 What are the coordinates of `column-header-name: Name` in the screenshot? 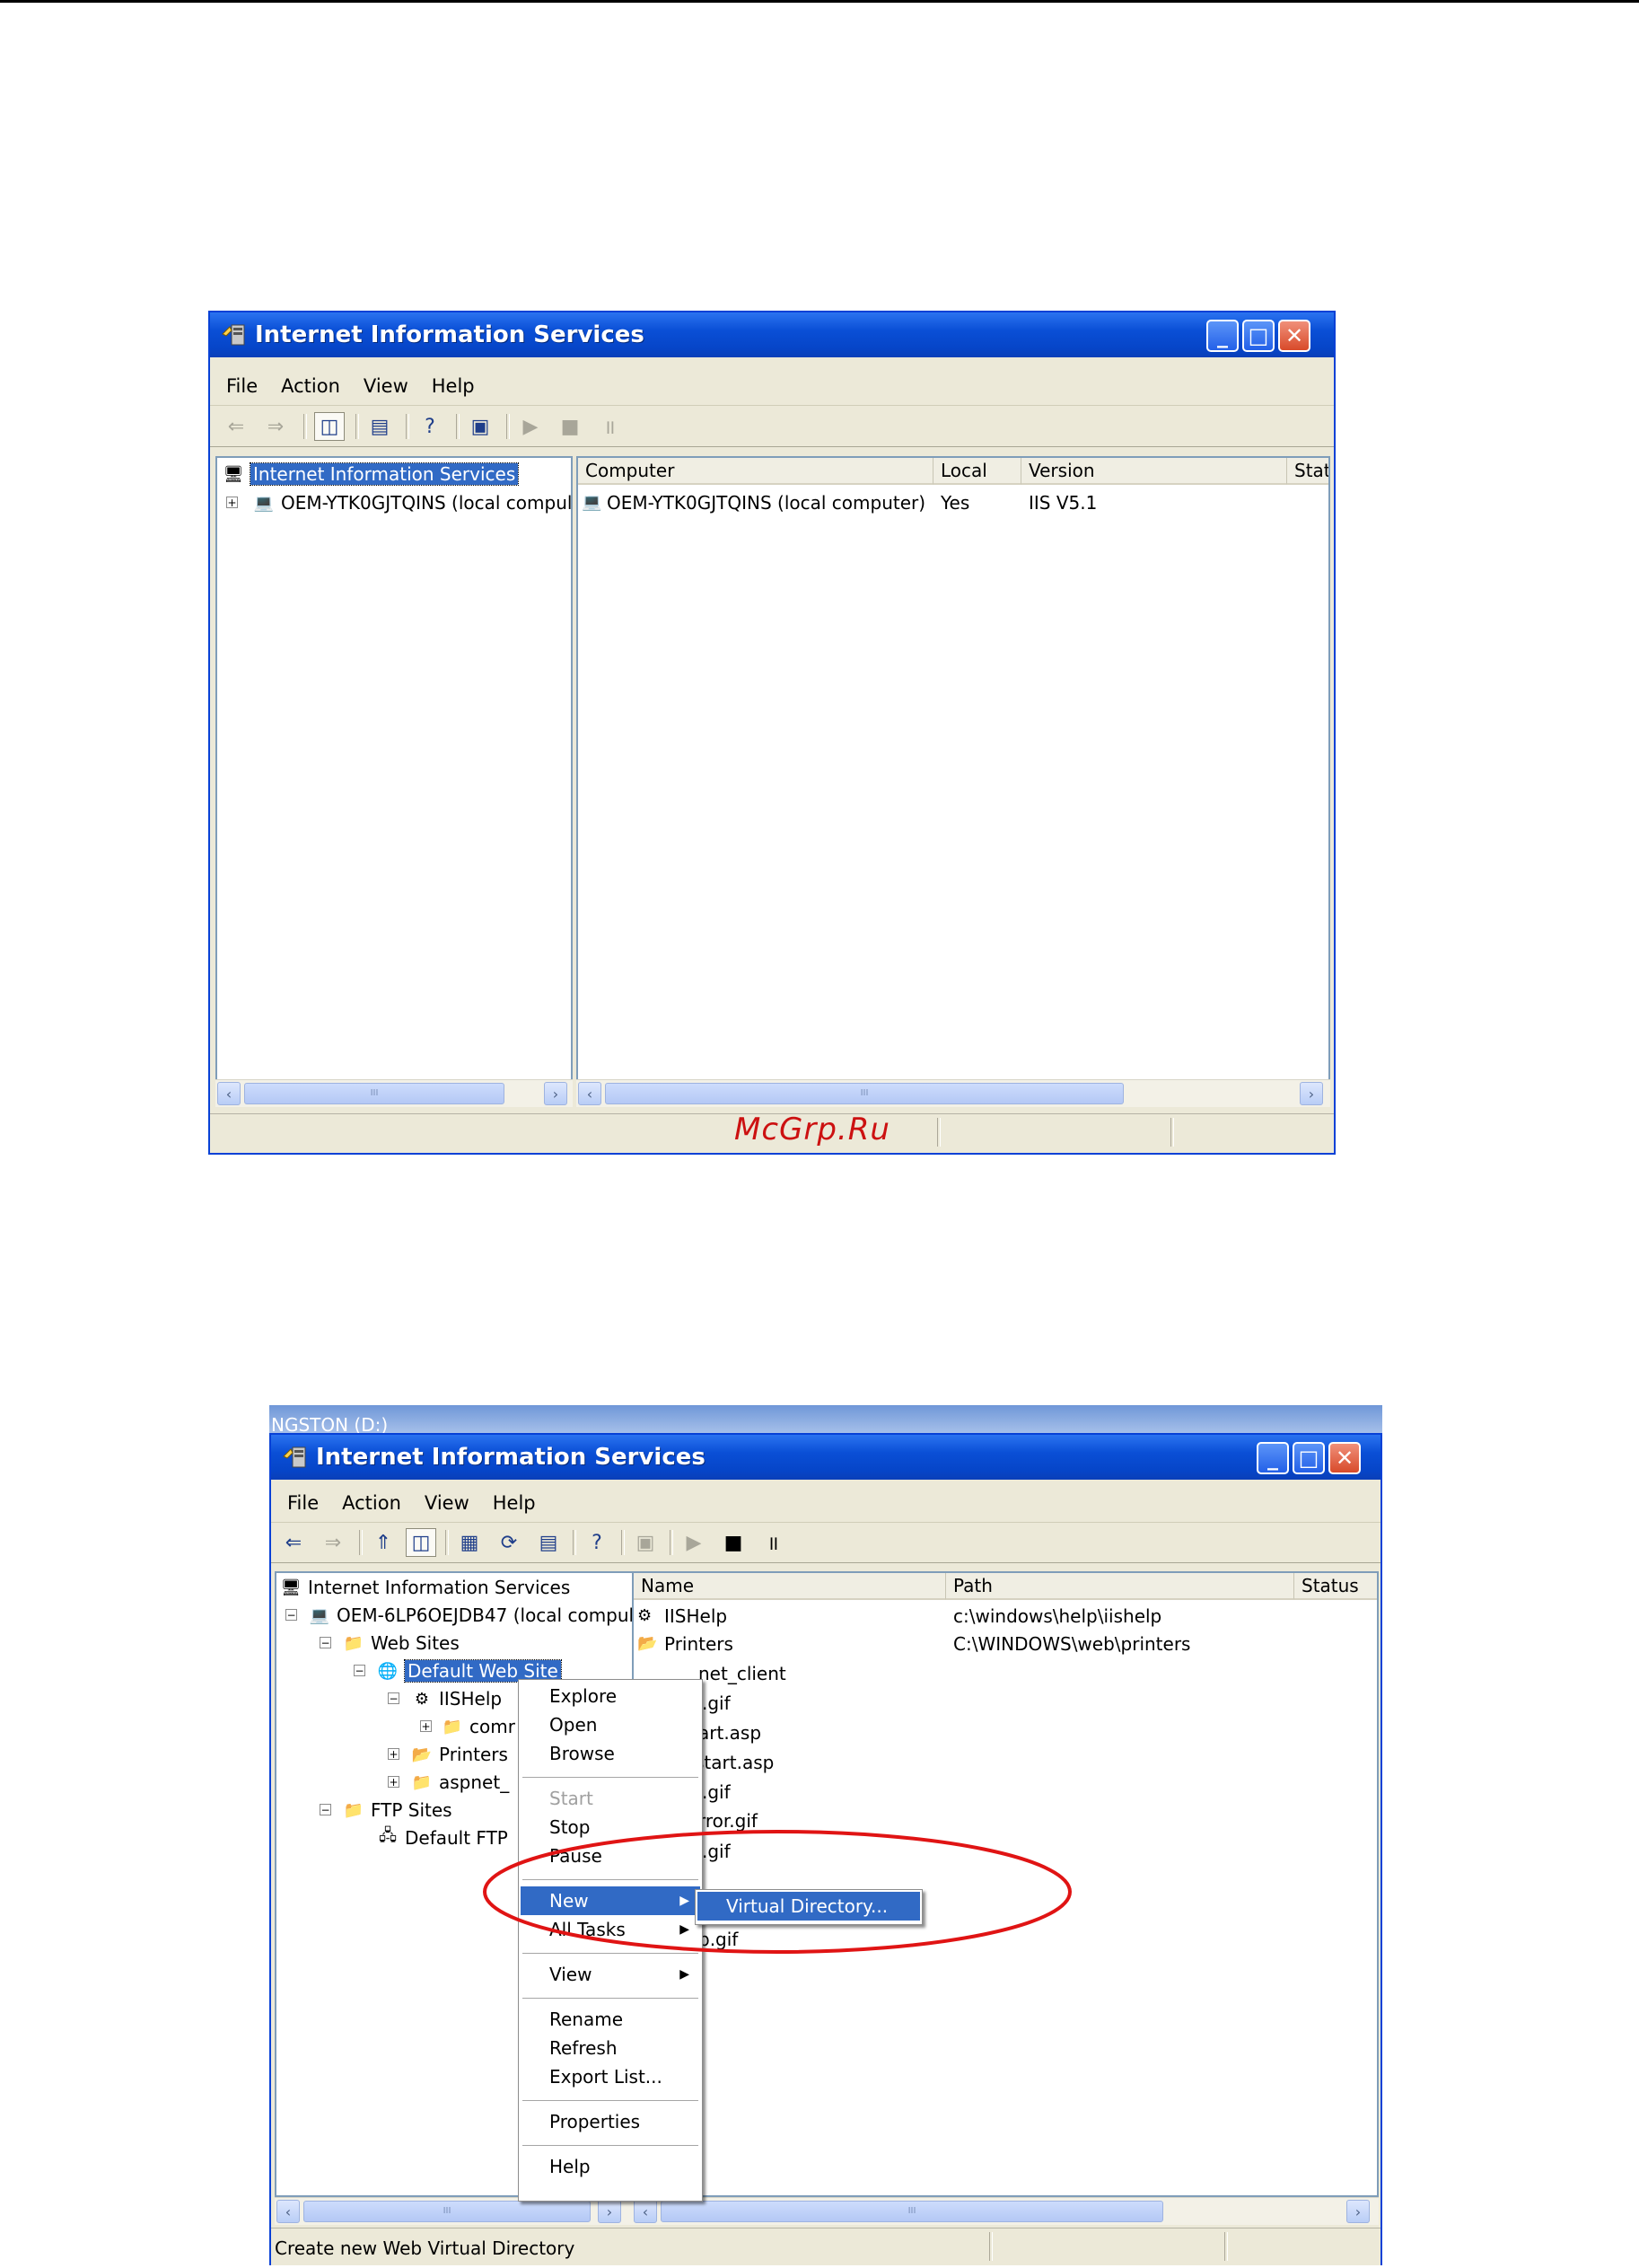 It's located at (790, 1586).